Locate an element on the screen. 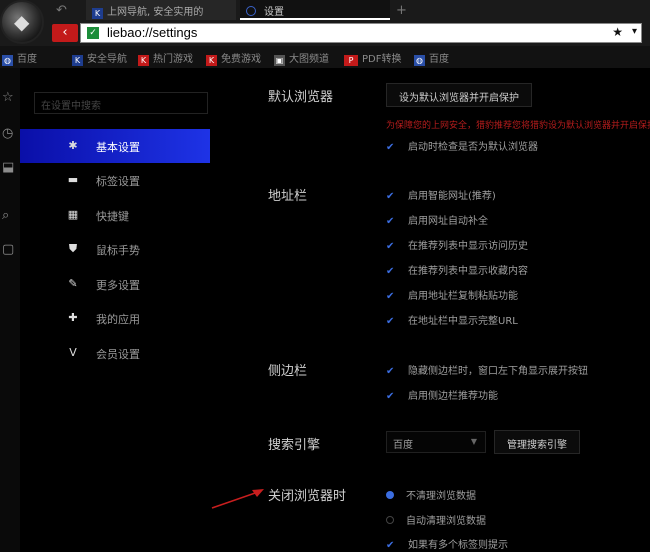 The width and height of the screenshot is (650, 552). nav-my-apps: ✚ 我的应用 is located at coordinates (115, 318).